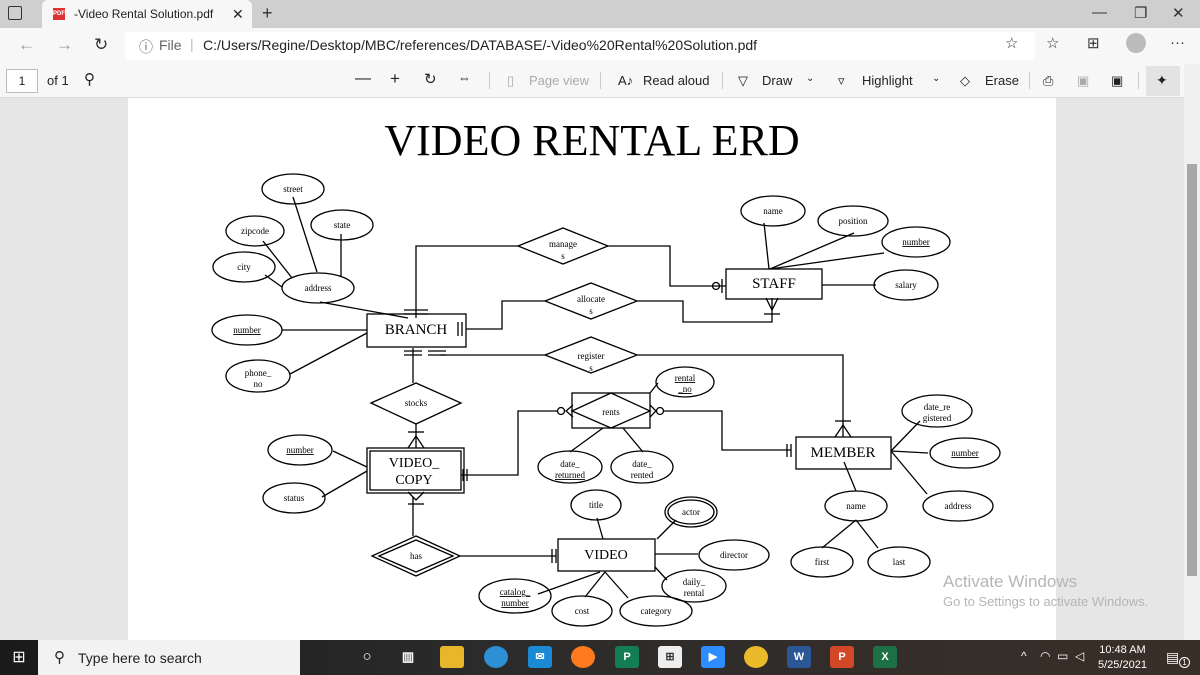 Image resolution: width=1200 pixels, height=675 pixels. What do you see at coordinates (1045, 656) in the screenshot?
I see `wifi-icon: ◠` at bounding box center [1045, 656].